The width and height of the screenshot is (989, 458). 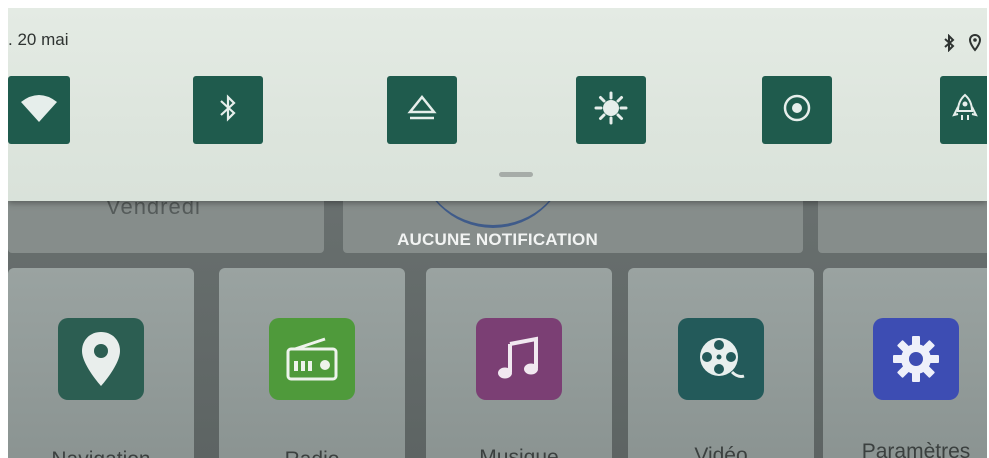 What do you see at coordinates (721, 359) in the screenshot?
I see `film-reel-icon` at bounding box center [721, 359].